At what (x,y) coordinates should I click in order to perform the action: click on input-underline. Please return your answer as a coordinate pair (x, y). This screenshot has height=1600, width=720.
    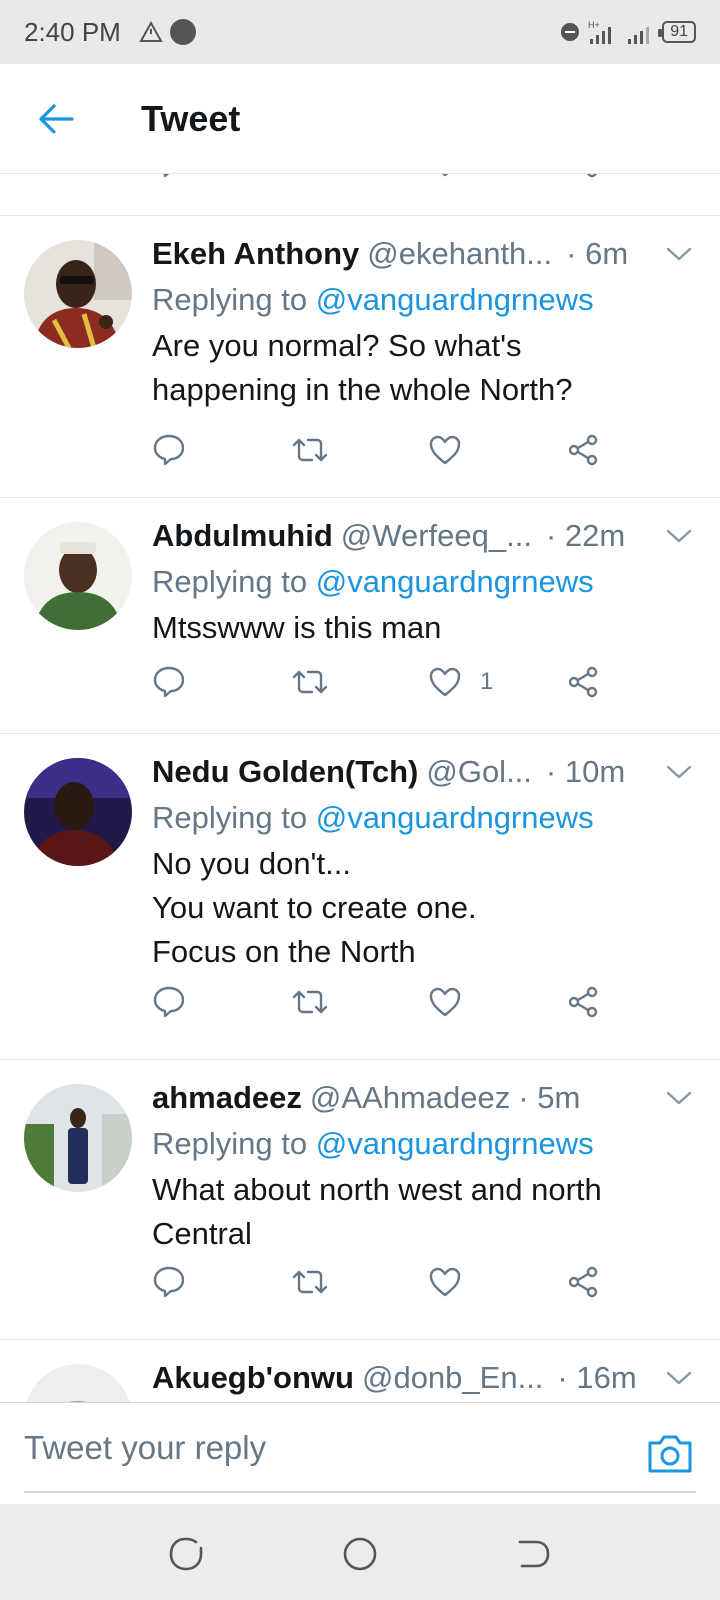
    Looking at the image, I should click on (360, 1492).